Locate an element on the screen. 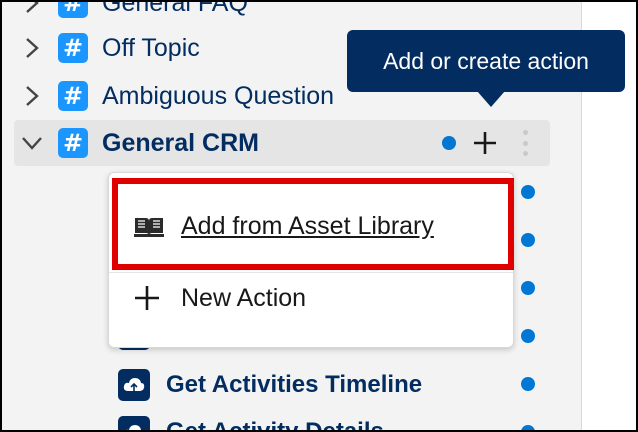 Image resolution: width=638 pixels, height=432 pixels. action-label: Get Activities Timeline is located at coordinates (294, 384).